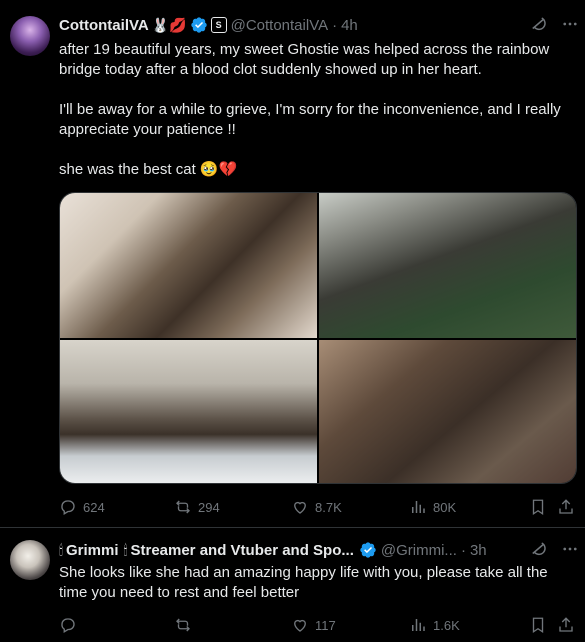  What do you see at coordinates (325, 625) in the screenshot?
I see `like-count: 117` at bounding box center [325, 625].